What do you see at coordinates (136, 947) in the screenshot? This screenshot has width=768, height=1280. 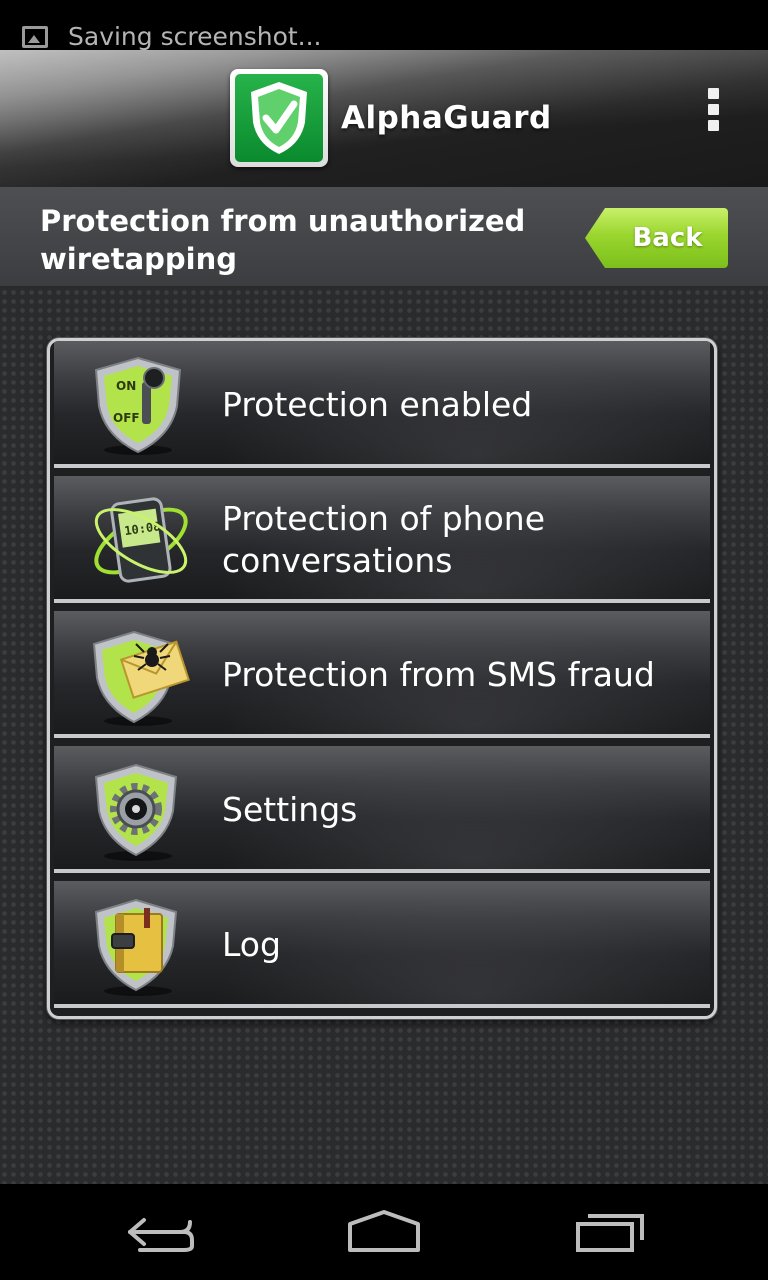 I see `book-shield-icon` at bounding box center [136, 947].